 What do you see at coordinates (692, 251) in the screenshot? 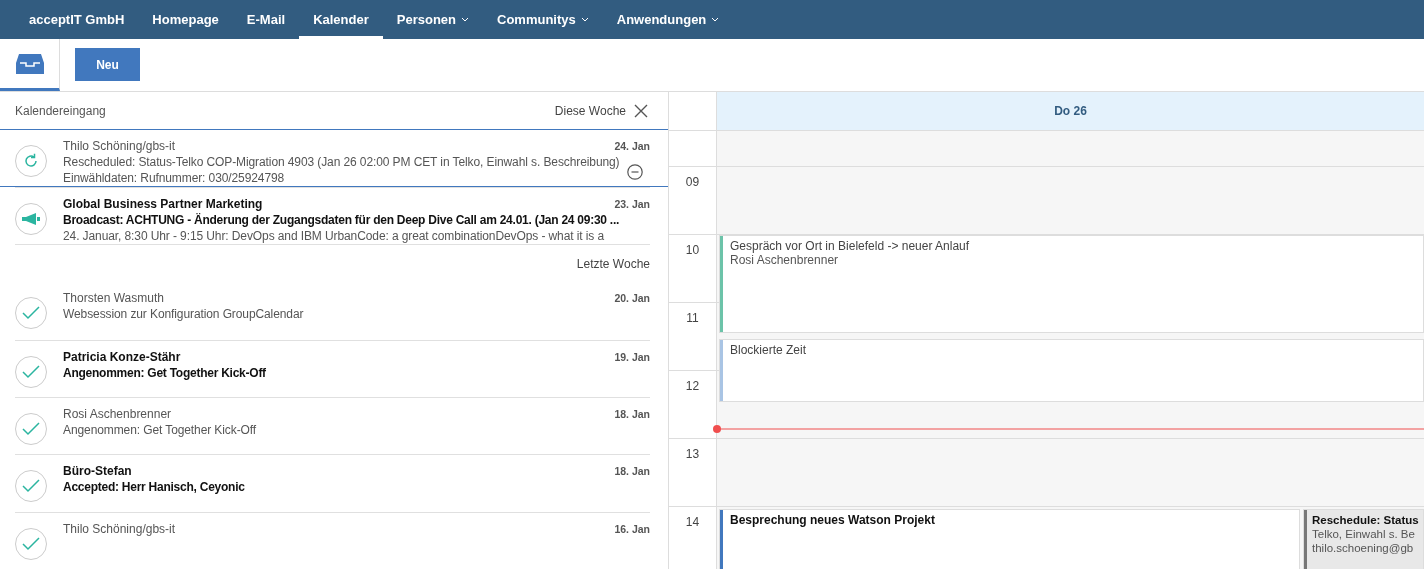
I see `hour-label: 10` at bounding box center [692, 251].